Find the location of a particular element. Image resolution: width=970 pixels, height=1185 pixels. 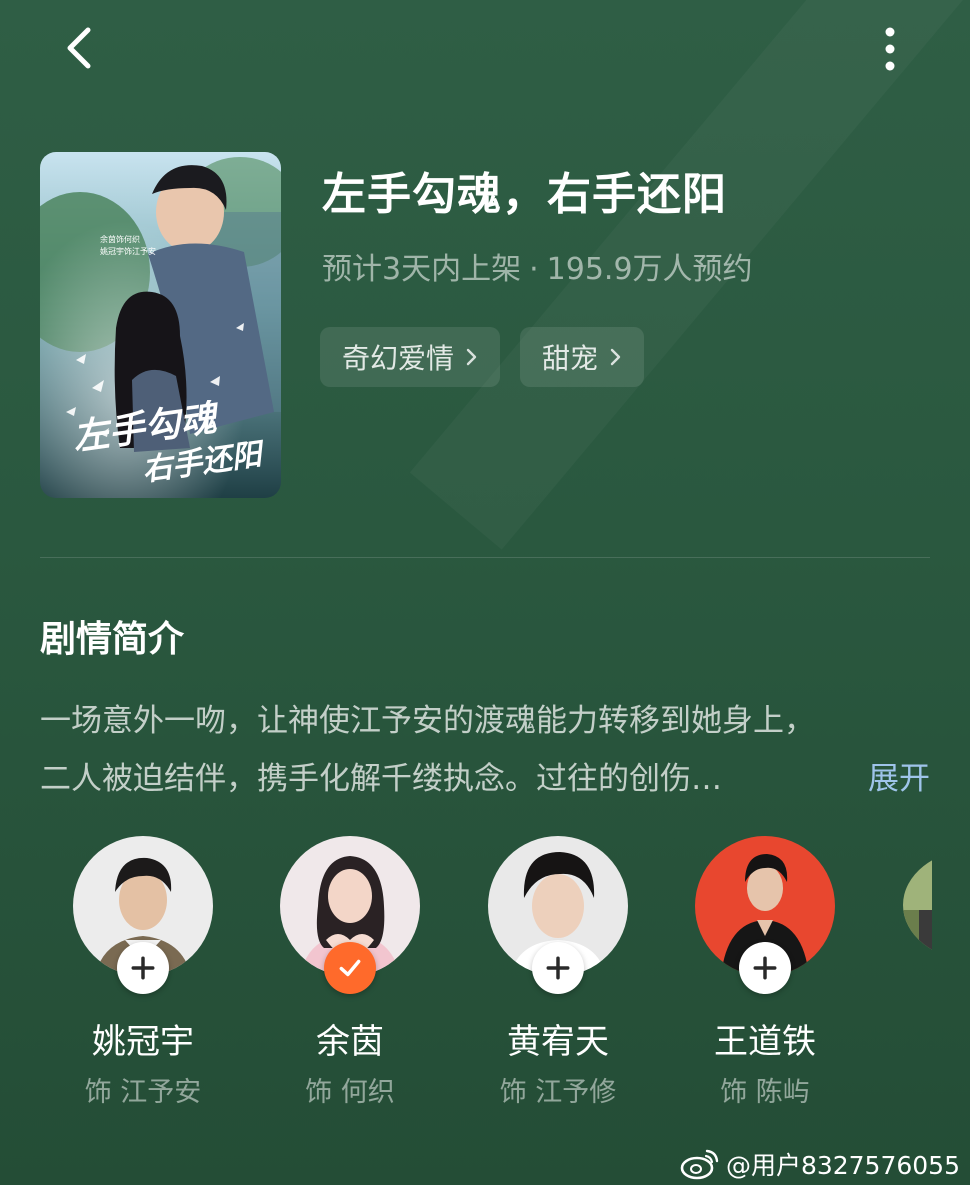

chevron-left-icon is located at coordinates (79, 48).